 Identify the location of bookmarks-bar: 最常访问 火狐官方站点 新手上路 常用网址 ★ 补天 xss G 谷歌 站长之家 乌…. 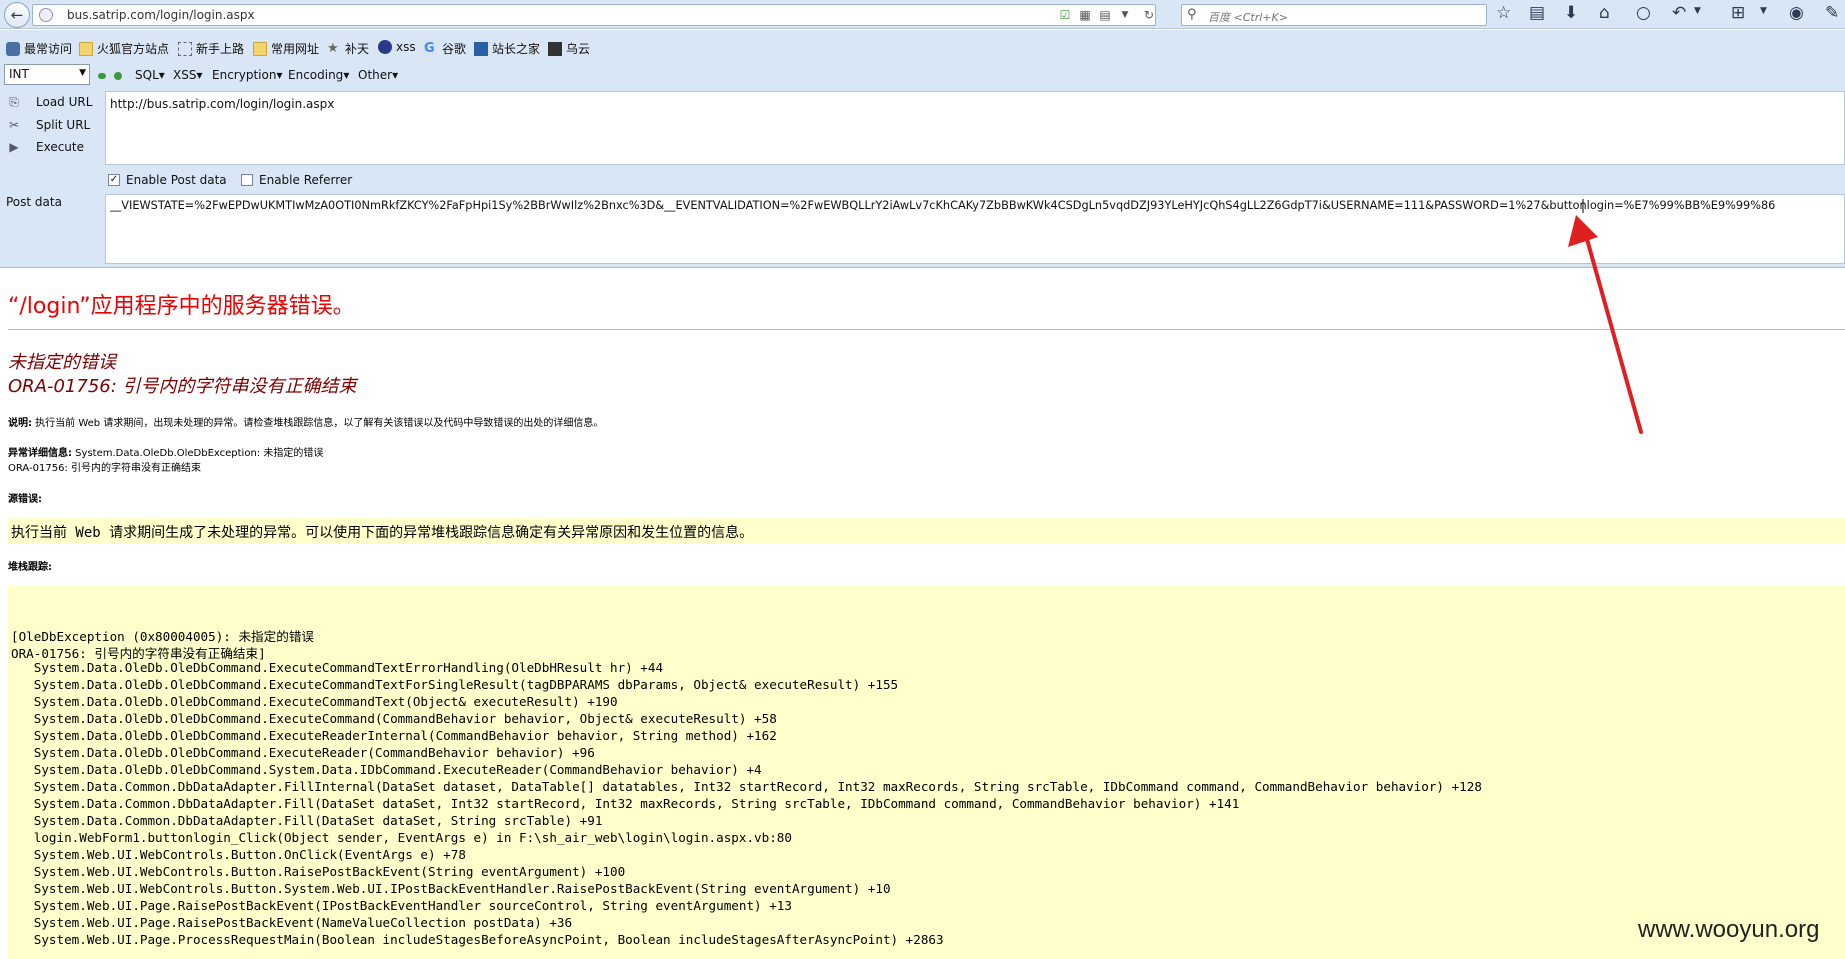
(922, 48).